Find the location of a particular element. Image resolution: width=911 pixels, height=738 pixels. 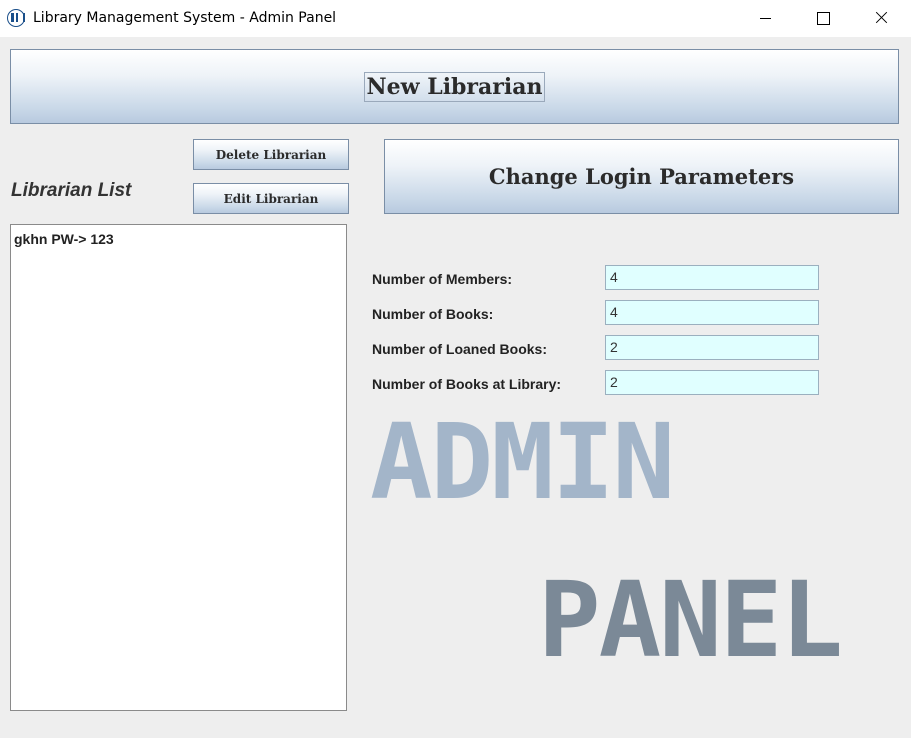

books-at-library-count-field: 2 is located at coordinates (712, 382).